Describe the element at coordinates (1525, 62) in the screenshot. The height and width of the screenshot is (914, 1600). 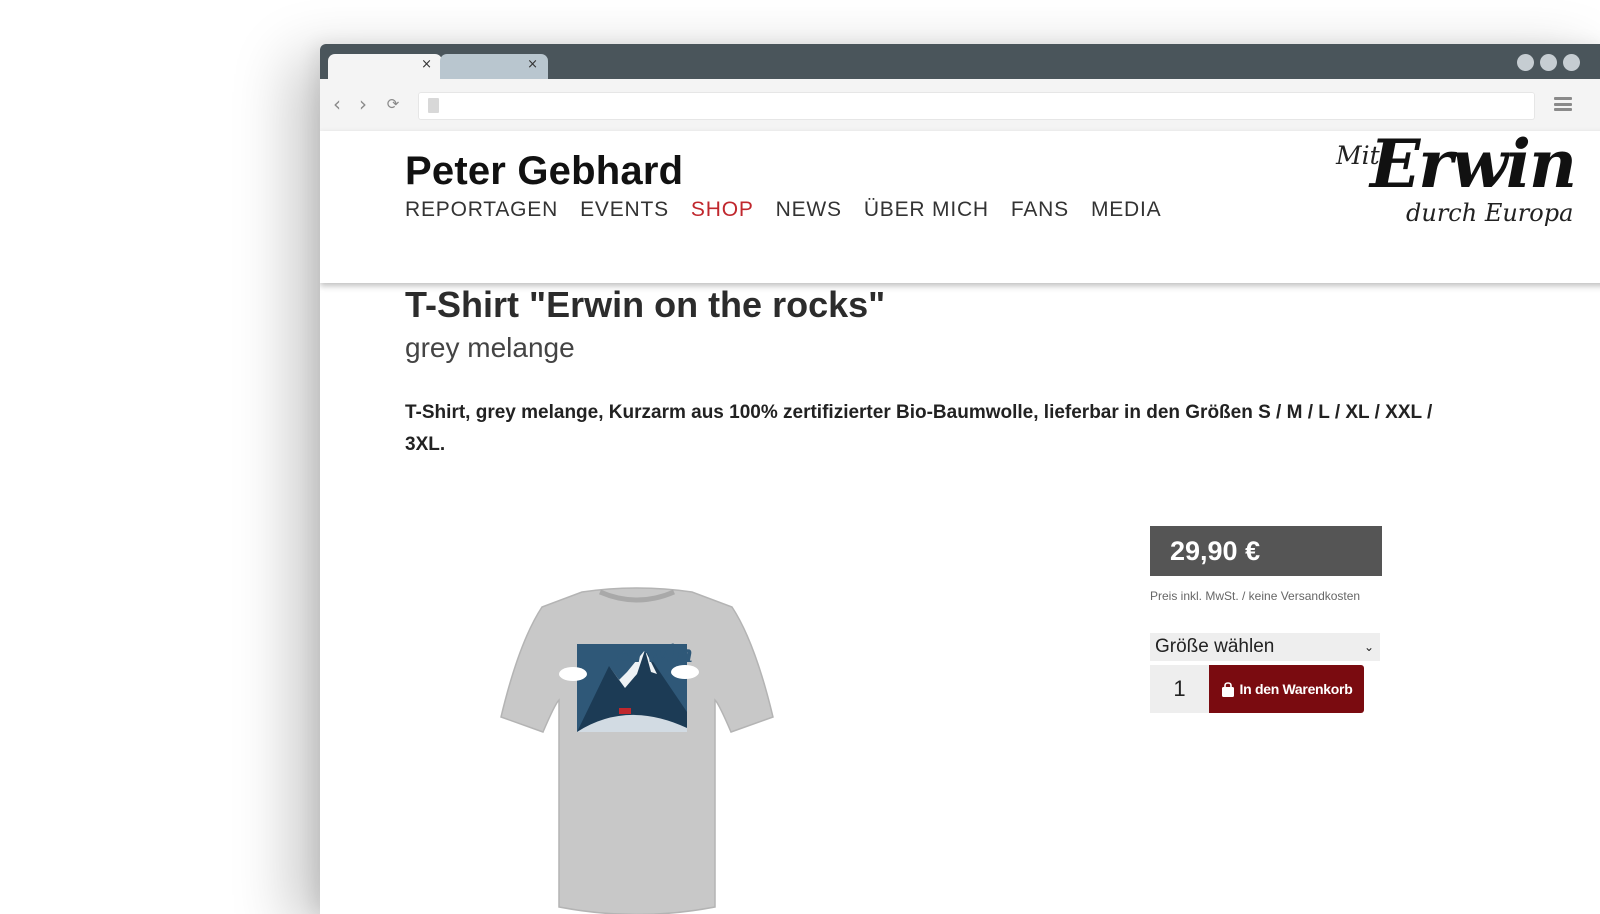
I see `window-minimize-button` at that location.